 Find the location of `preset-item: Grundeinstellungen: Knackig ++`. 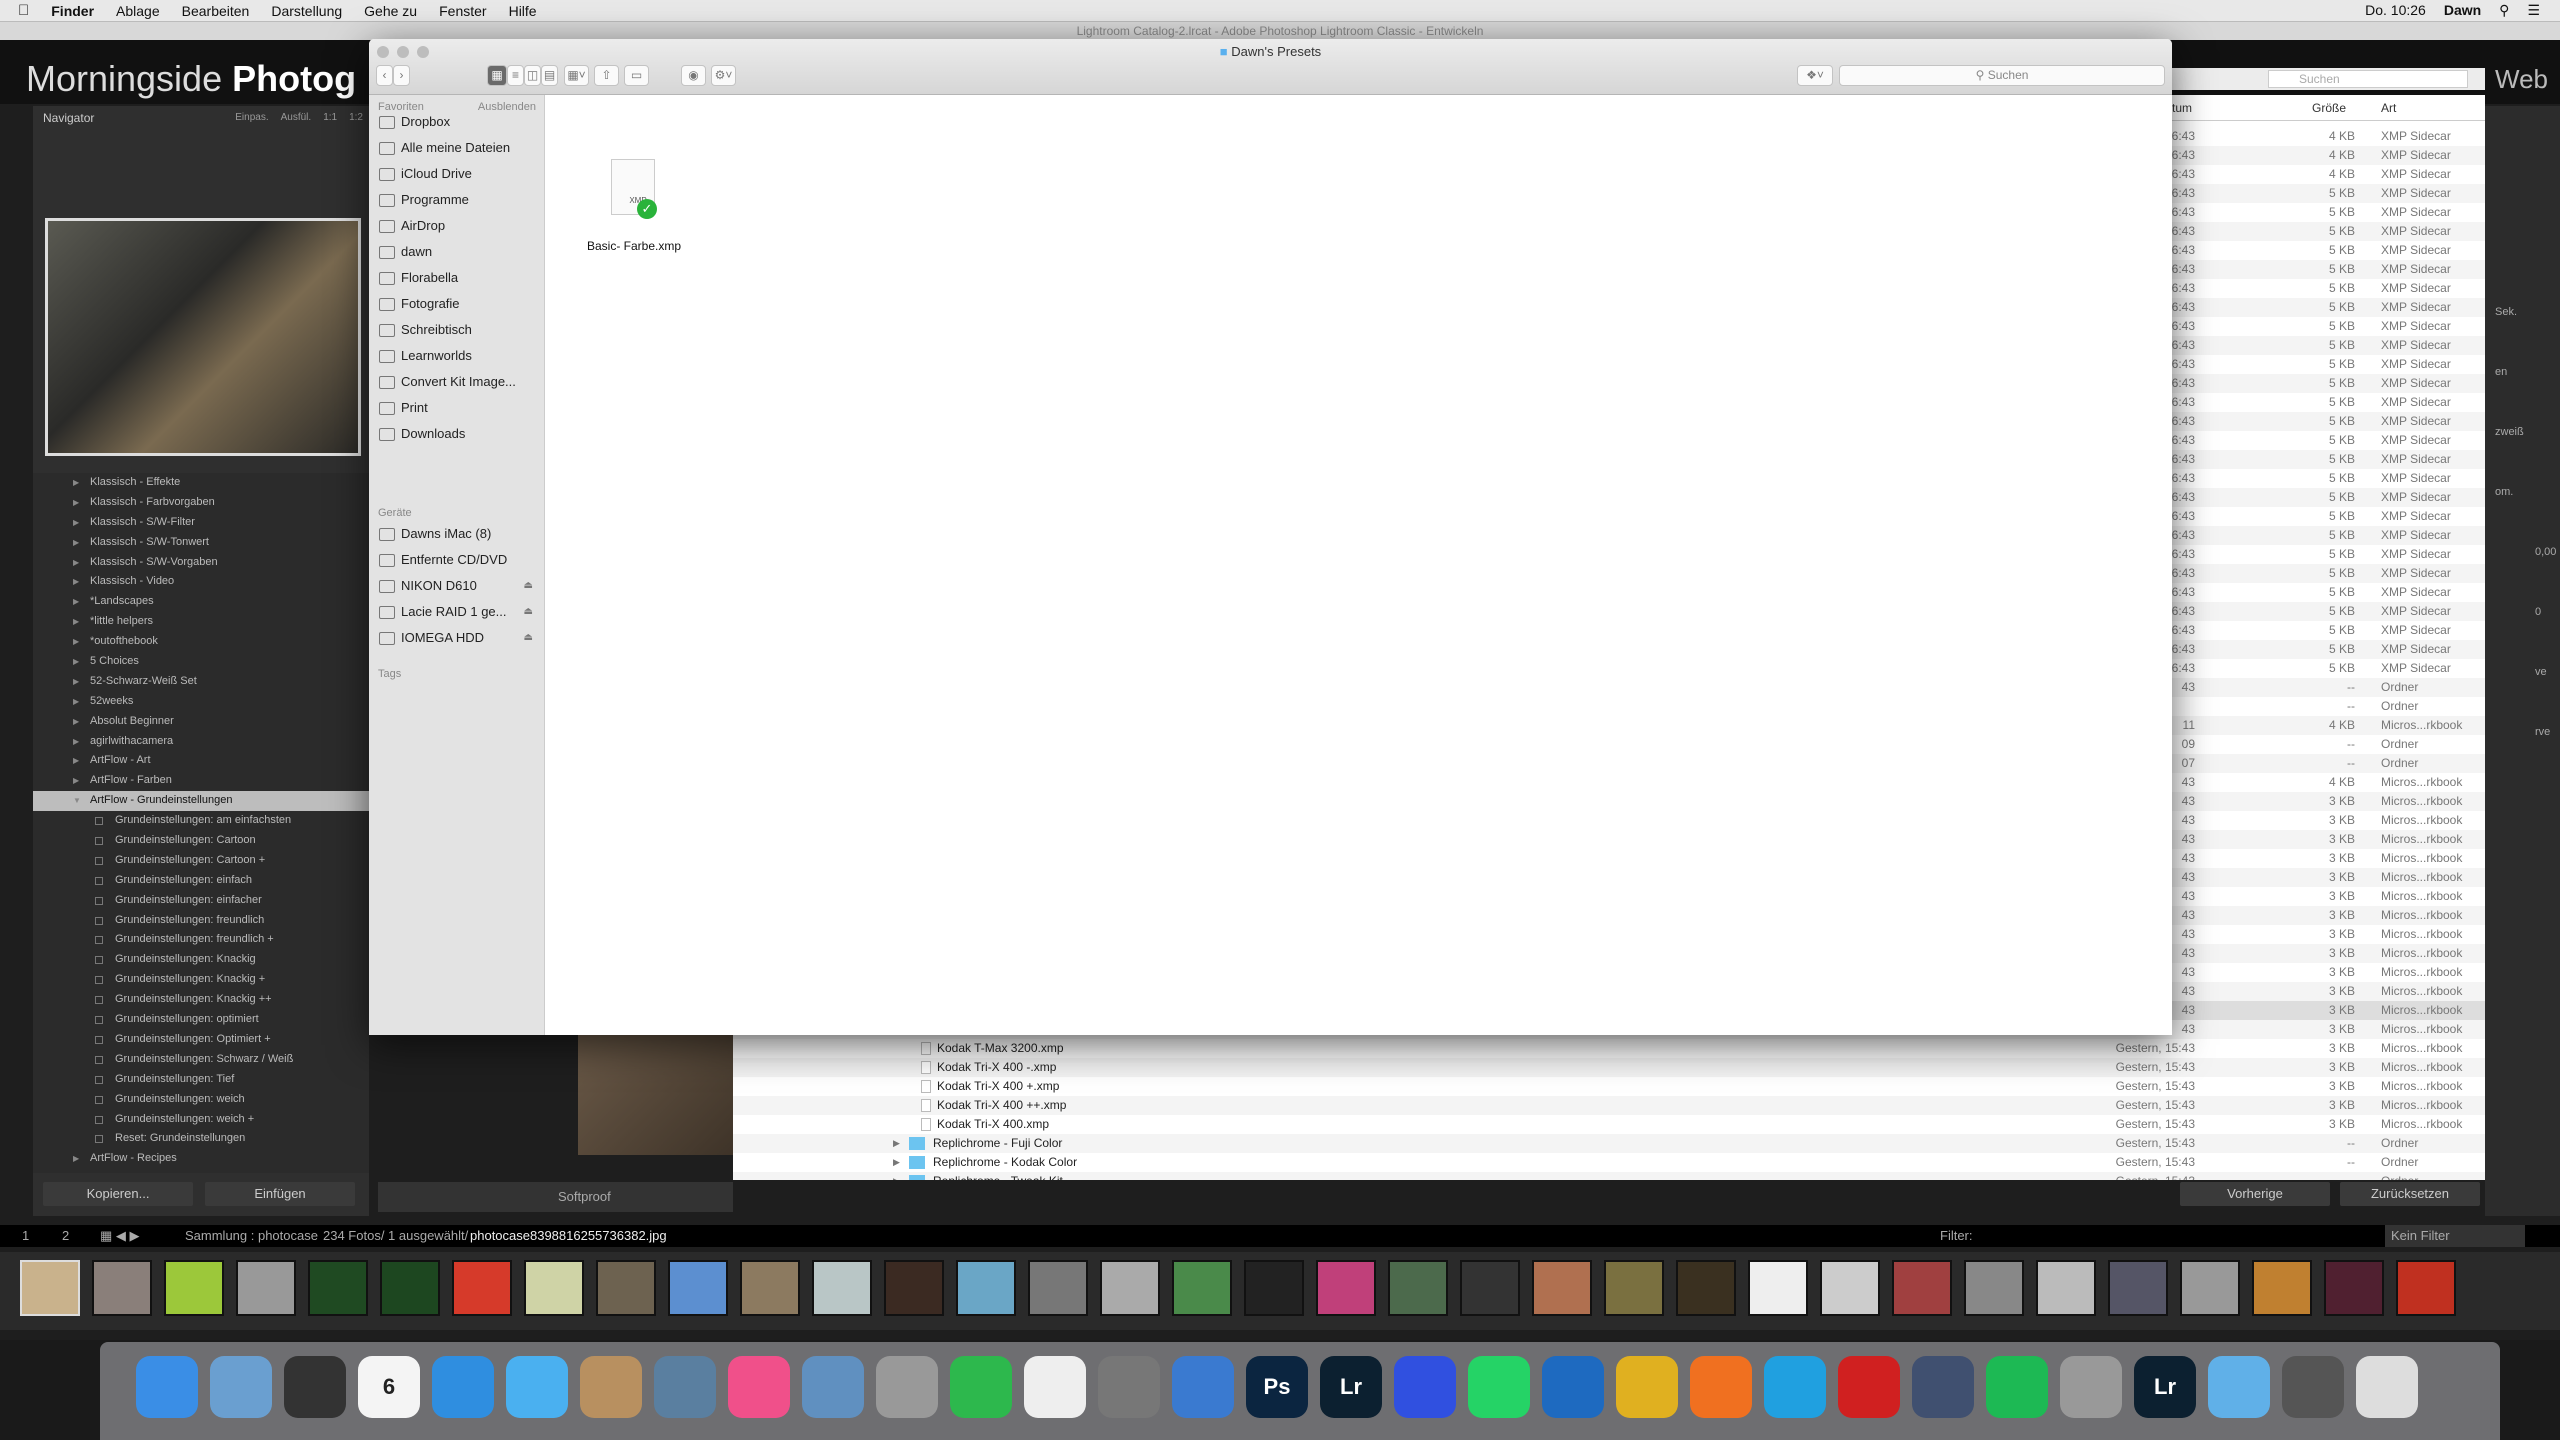

preset-item: Grundeinstellungen: Knackig ++ is located at coordinates (201, 1000).